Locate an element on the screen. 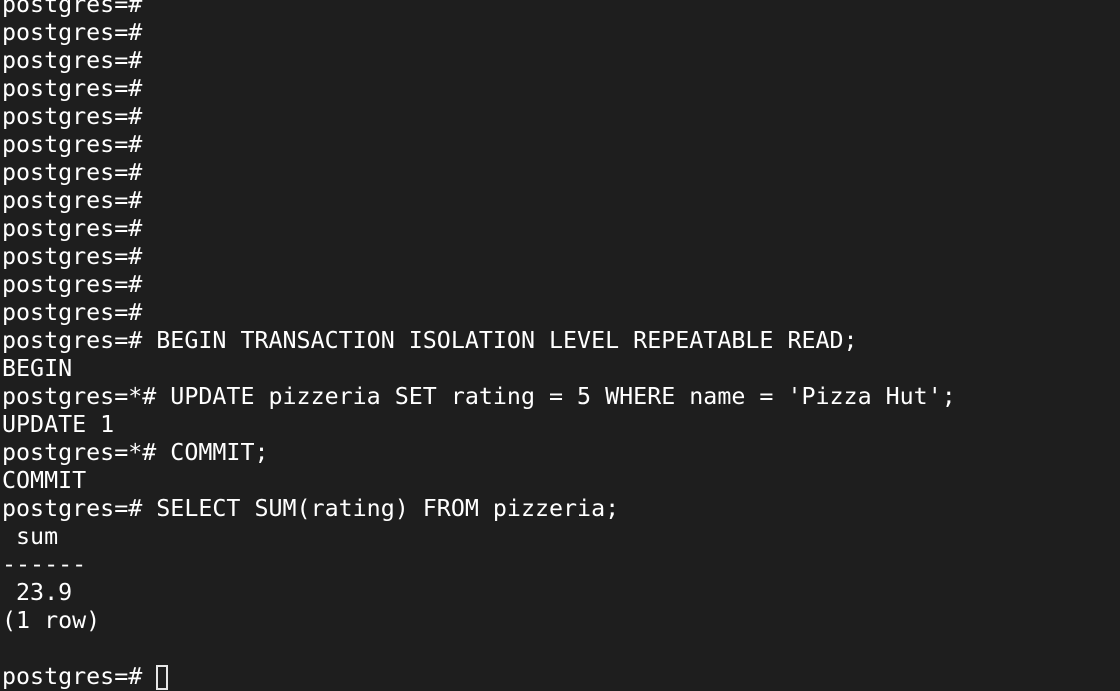  terminal-line: ------ is located at coordinates (44, 564).